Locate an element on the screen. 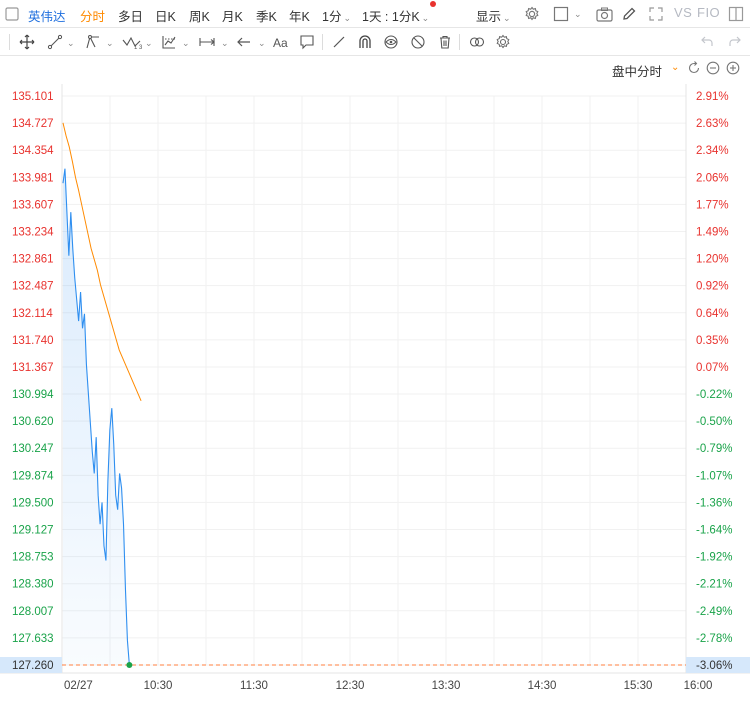  intraday-mode-dropdown: 盘中分时 is located at coordinates (637, 70).